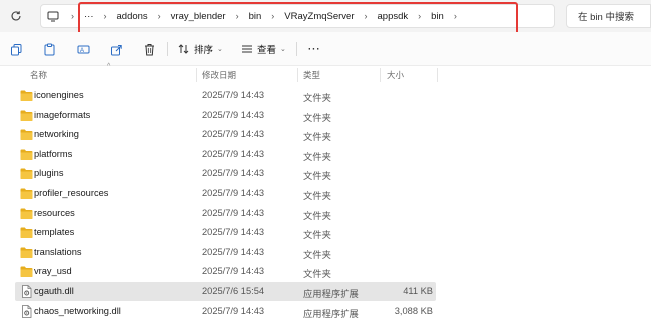 The image size is (651, 328). I want to click on folder-row: profiler_resources 2025/7/9 14:43 文件夹, so click(325, 194).